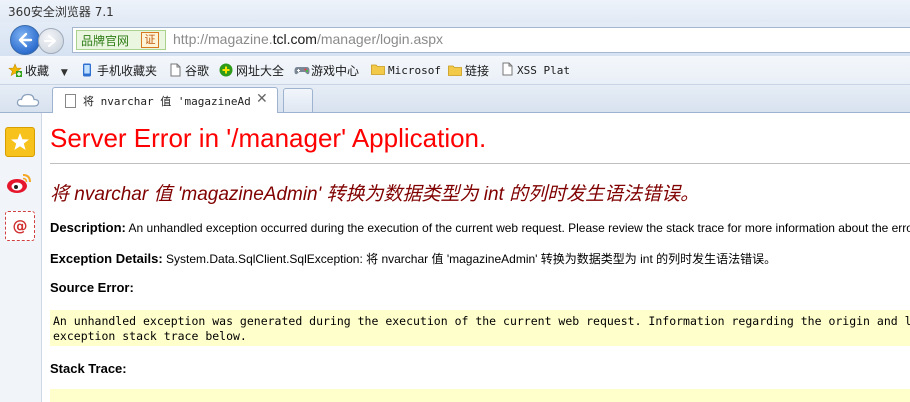  What do you see at coordinates (260, 71) in the screenshot?
I see `favorite-item-label: 网址大全` at bounding box center [260, 71].